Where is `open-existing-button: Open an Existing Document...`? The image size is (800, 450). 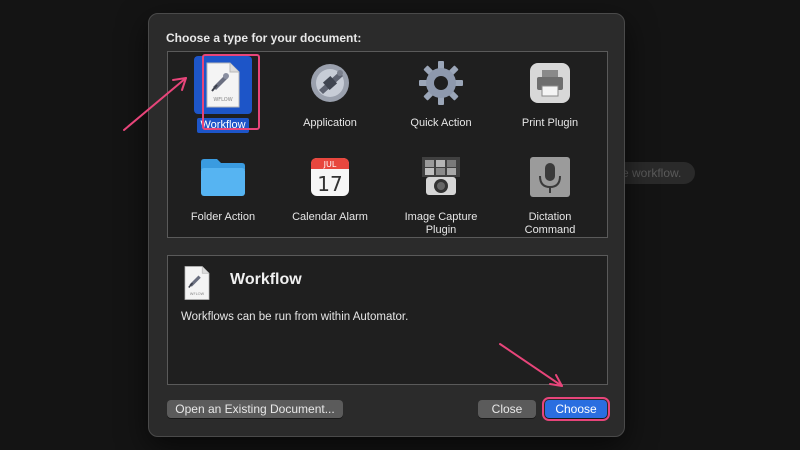
open-existing-button: Open an Existing Document... is located at coordinates (255, 409).